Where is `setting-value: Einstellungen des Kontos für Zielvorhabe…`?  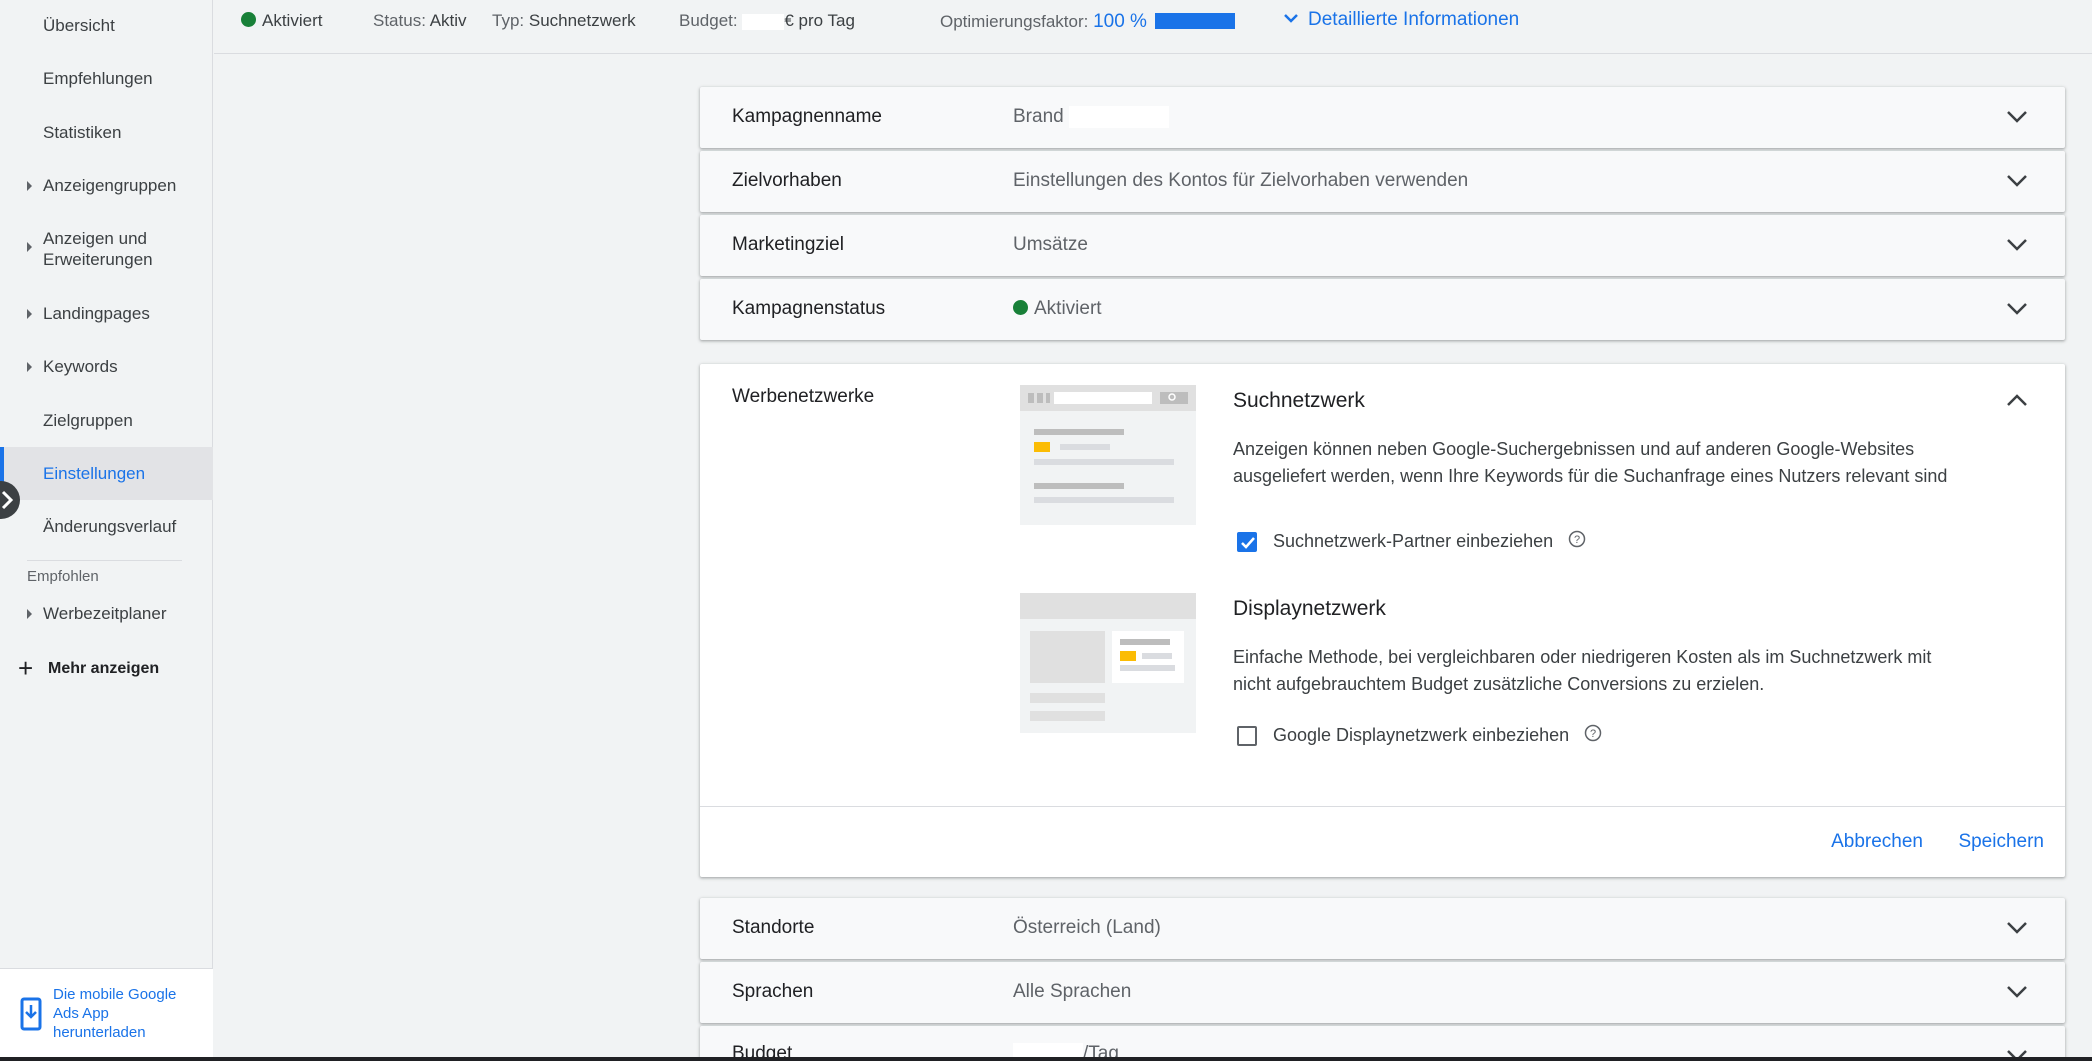 setting-value: Einstellungen des Kontos für Zielvorhabe… is located at coordinates (1241, 180).